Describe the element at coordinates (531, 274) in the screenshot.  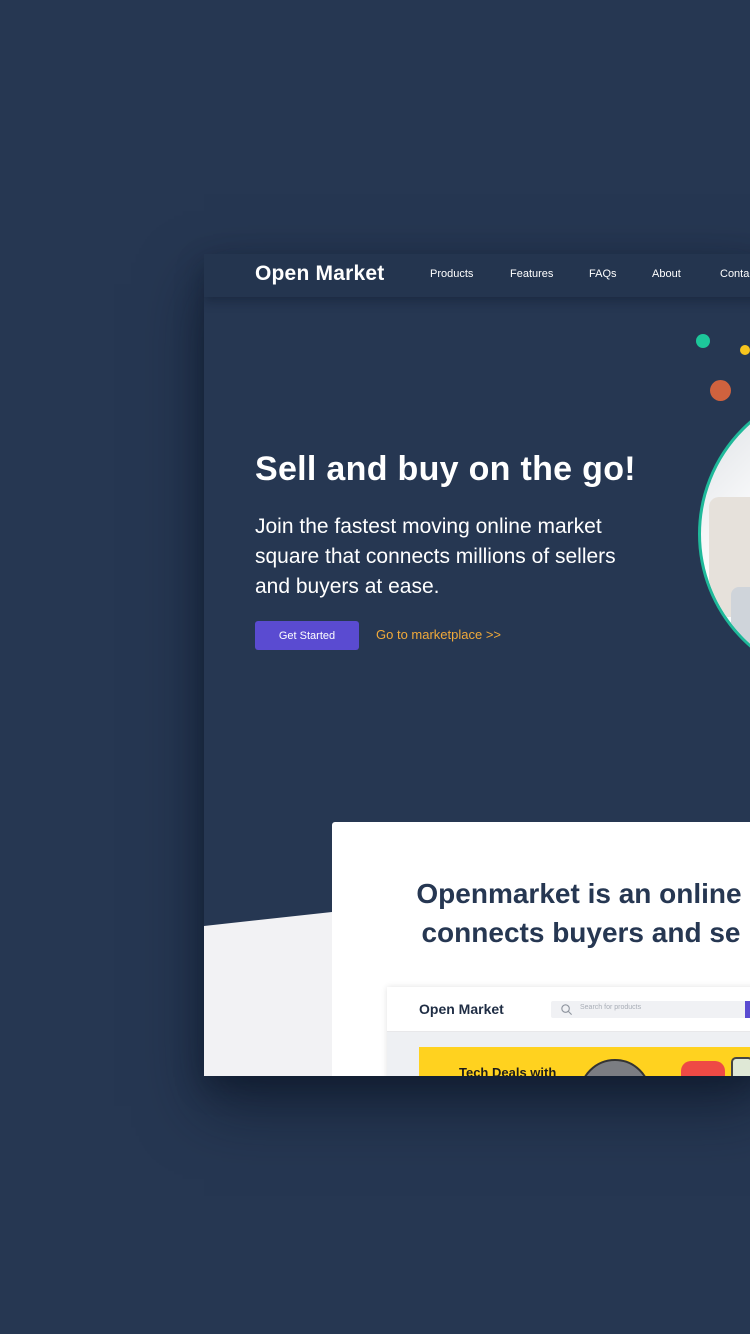
I see `nav-features: Features` at that location.